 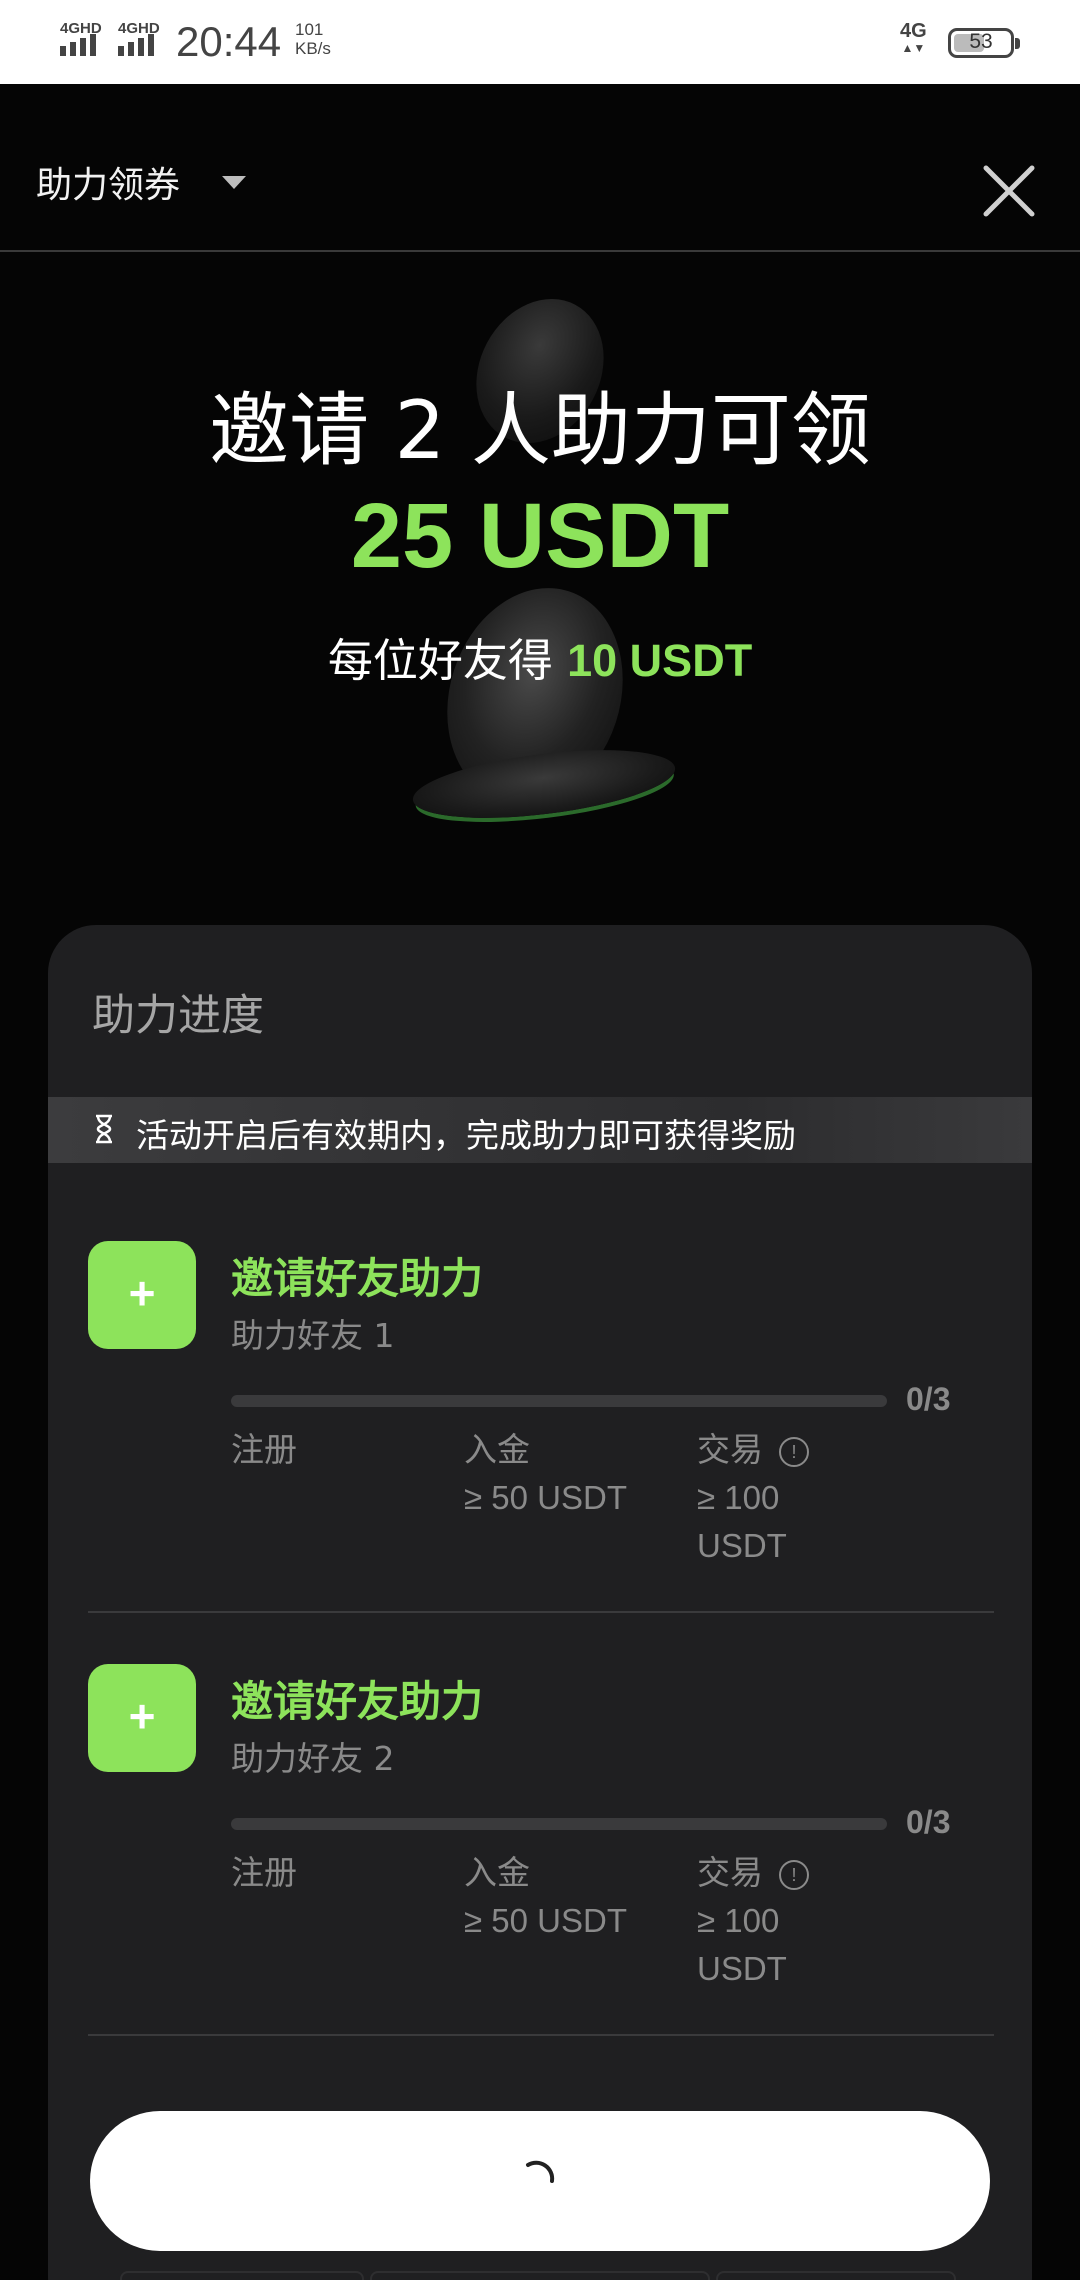 I want to click on status-bar: 4GHD 4GHD 20:44 101 KB/s 4G ▲▼ 53, so click(x=540, y=42).